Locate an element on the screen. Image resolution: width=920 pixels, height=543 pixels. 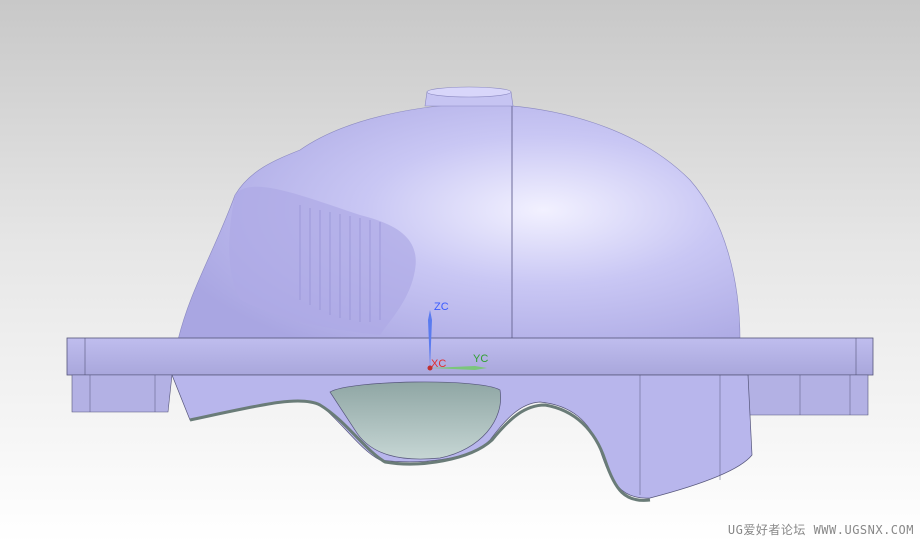
watermark: UG爱好者论坛 WWW.UGSNX.COM is located at coordinates (820, 530).